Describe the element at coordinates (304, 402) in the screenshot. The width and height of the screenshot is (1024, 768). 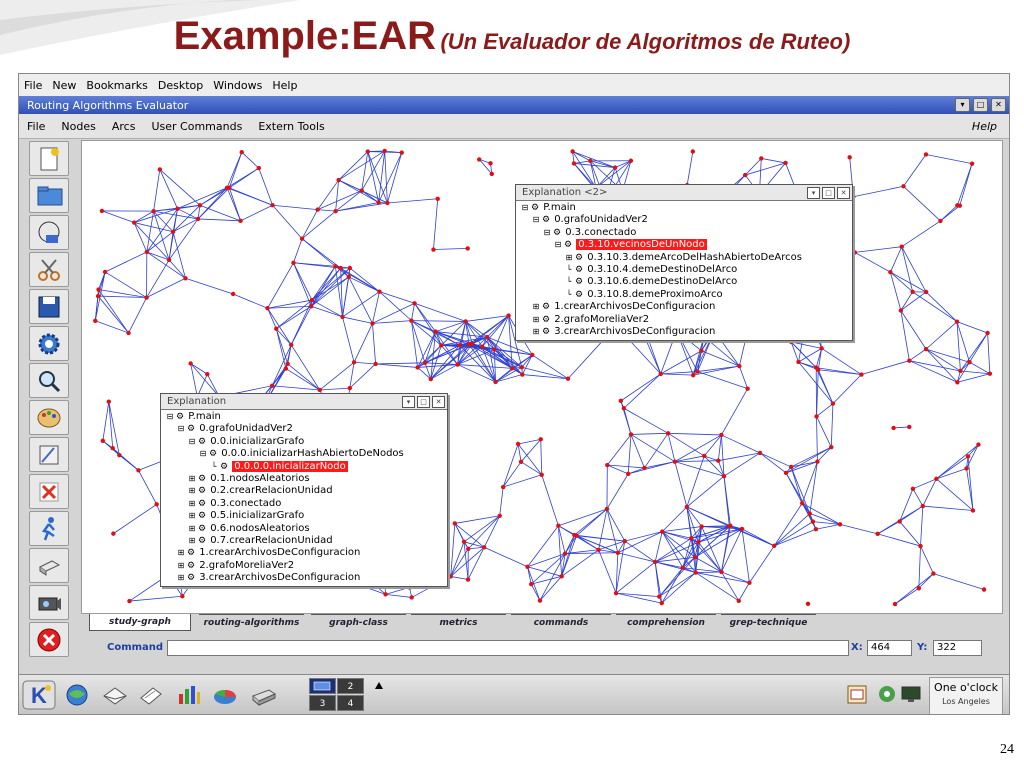
I see `explanation-1-titlebar: Explanation ▾ □ ✕` at that location.